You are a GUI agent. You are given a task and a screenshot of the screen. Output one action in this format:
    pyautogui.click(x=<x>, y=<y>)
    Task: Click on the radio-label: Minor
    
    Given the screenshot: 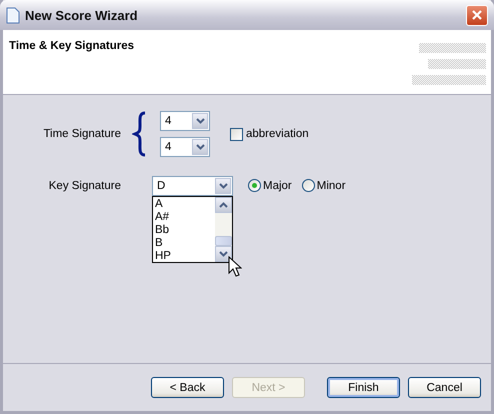 What is the action you would take?
    pyautogui.click(x=331, y=186)
    